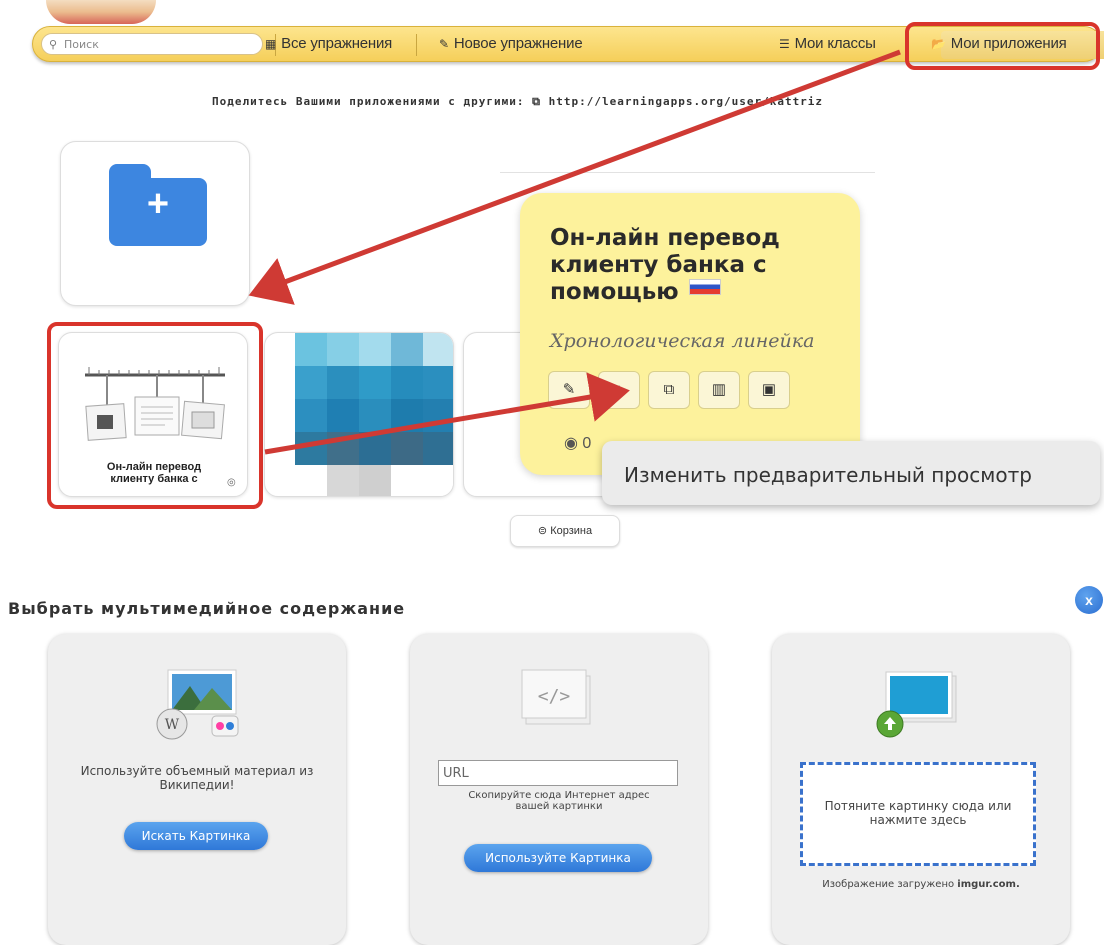  Describe the element at coordinates (888, 884) in the screenshot. I see `upload-credit-prefix: Изображение загружено` at that location.